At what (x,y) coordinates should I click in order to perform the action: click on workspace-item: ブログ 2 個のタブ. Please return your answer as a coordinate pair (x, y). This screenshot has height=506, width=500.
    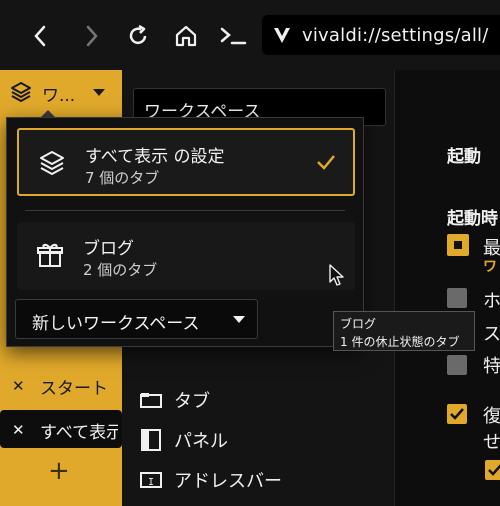
    Looking at the image, I should click on (186, 256).